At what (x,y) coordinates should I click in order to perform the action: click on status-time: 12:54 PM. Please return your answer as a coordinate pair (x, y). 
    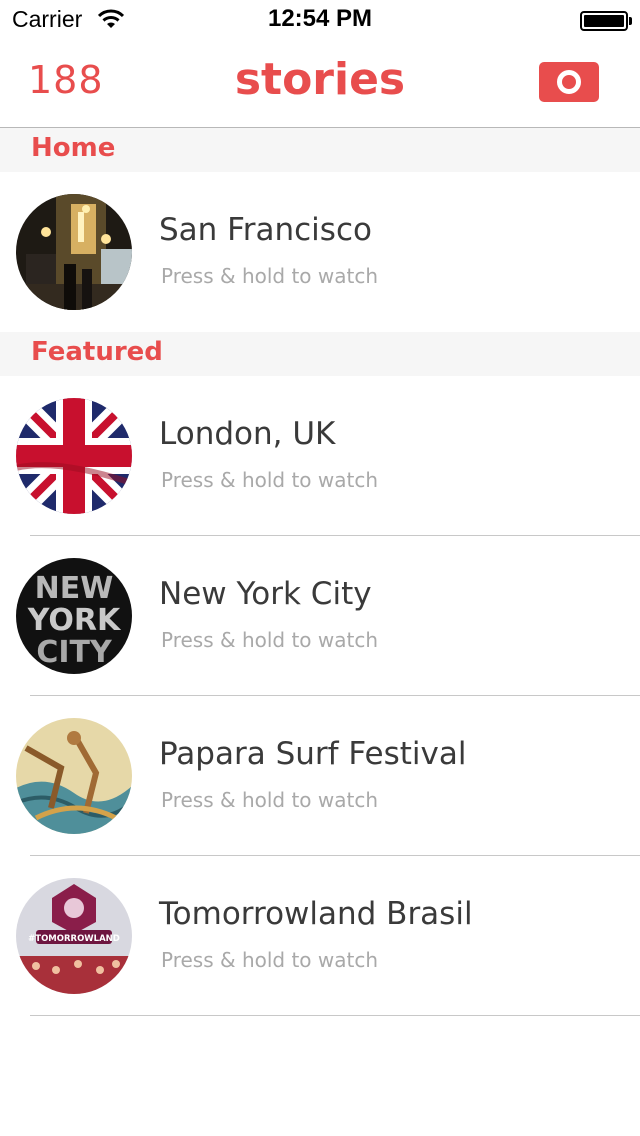
    Looking at the image, I should click on (320, 18).